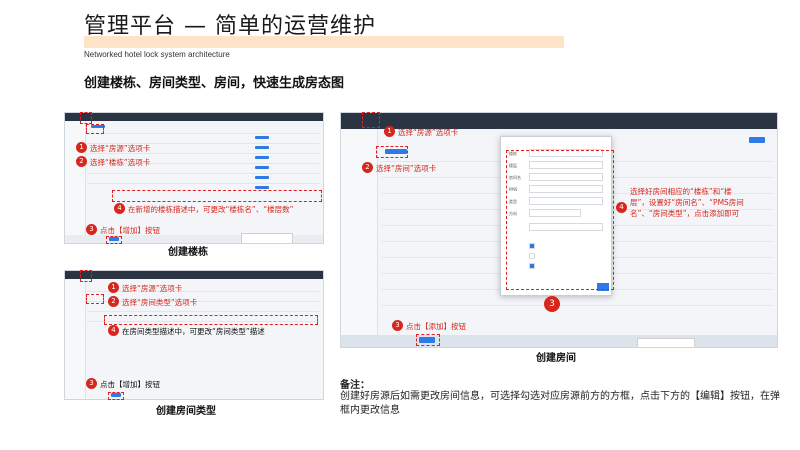  What do you see at coordinates (157, 54) in the screenshot?
I see `page-subtitle: Networked hotel lock system architecture` at bounding box center [157, 54].